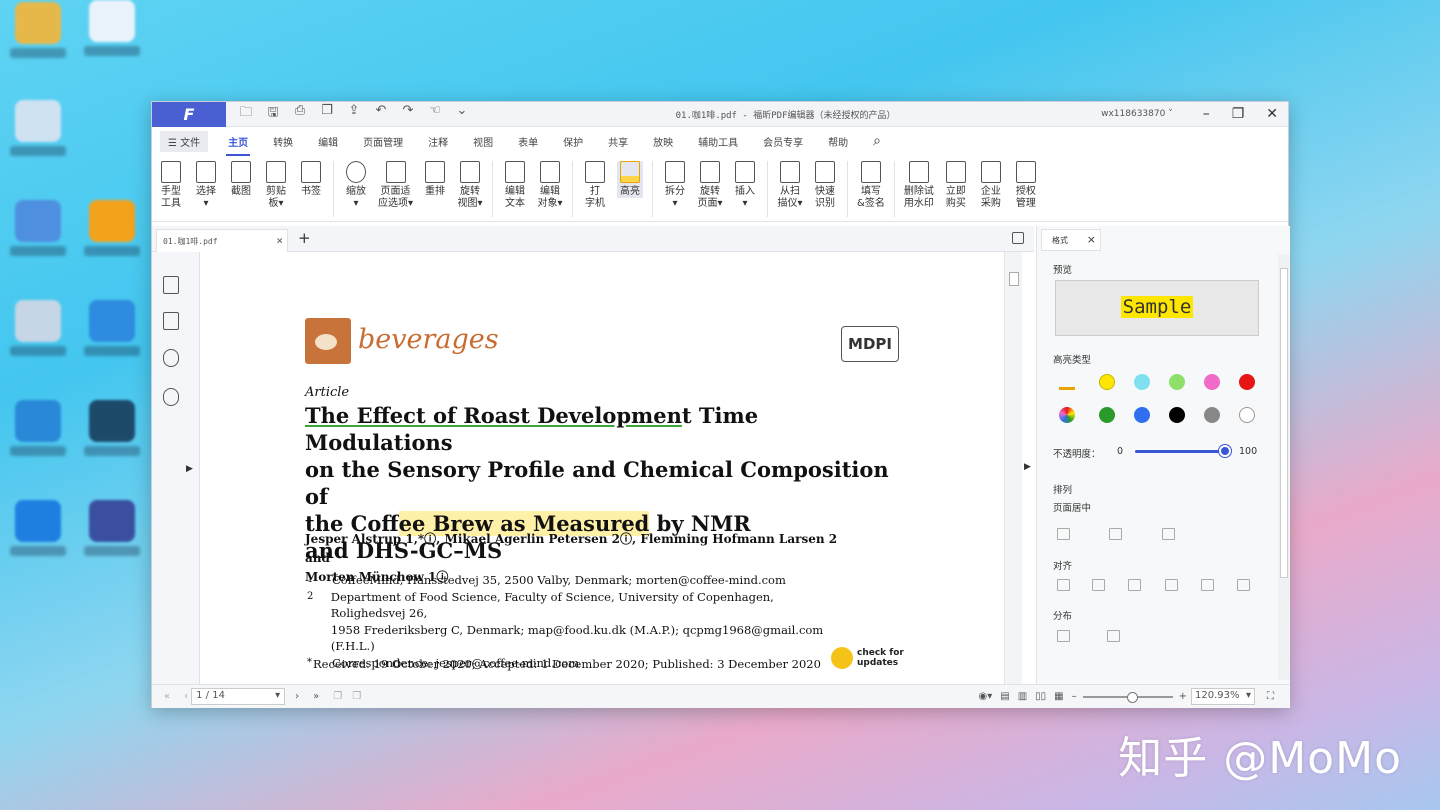 Image resolution: width=1440 pixels, height=810 pixels. What do you see at coordinates (1058, 696) in the screenshot?
I see `continuous-facing-icon: ▦` at bounding box center [1058, 696].